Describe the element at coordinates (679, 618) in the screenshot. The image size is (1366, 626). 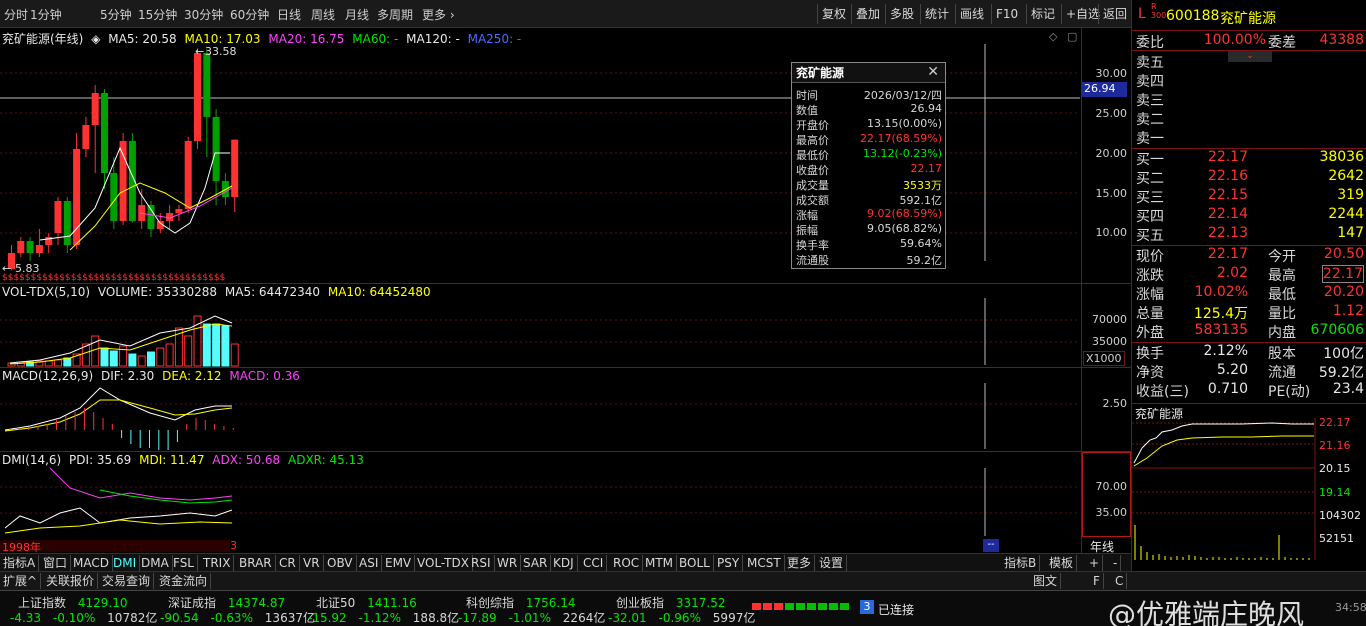
I see `index-pct: -0.96%` at that location.